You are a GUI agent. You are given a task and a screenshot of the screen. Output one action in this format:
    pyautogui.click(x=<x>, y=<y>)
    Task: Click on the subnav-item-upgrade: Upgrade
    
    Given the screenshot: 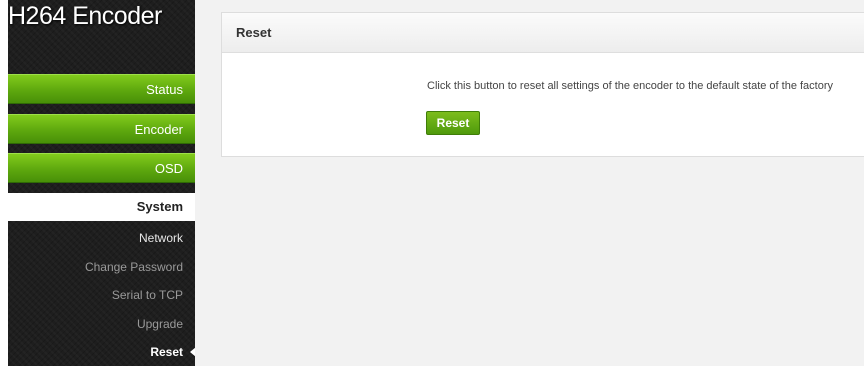 What is the action you would take?
    pyautogui.click(x=101, y=324)
    